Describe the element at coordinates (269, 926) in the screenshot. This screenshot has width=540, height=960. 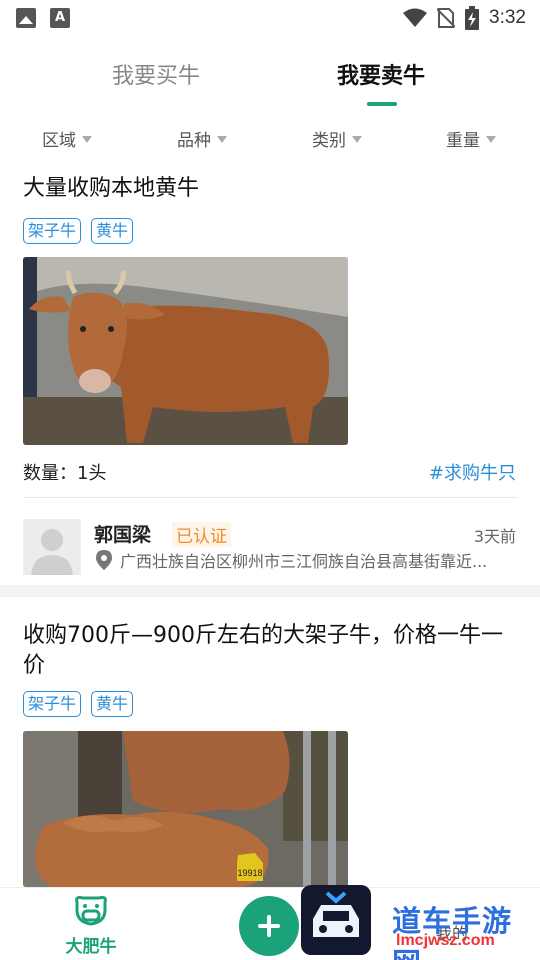
I see `publish-plus-button` at that location.